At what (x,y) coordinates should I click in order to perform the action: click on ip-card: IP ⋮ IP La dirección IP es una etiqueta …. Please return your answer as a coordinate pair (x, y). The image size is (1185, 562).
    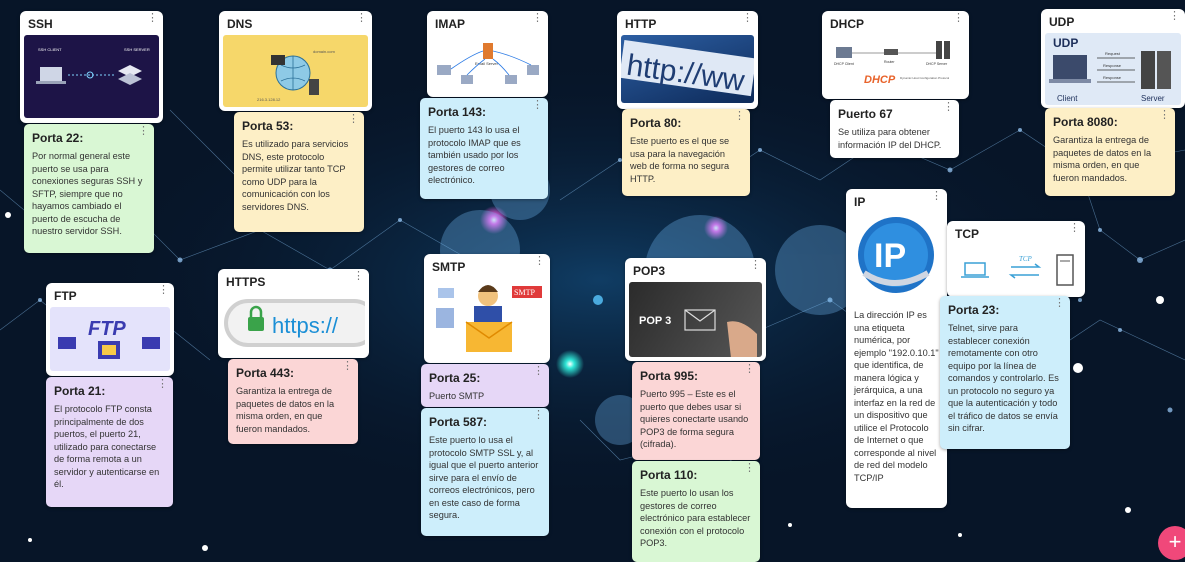
    Looking at the image, I should click on (896, 348).